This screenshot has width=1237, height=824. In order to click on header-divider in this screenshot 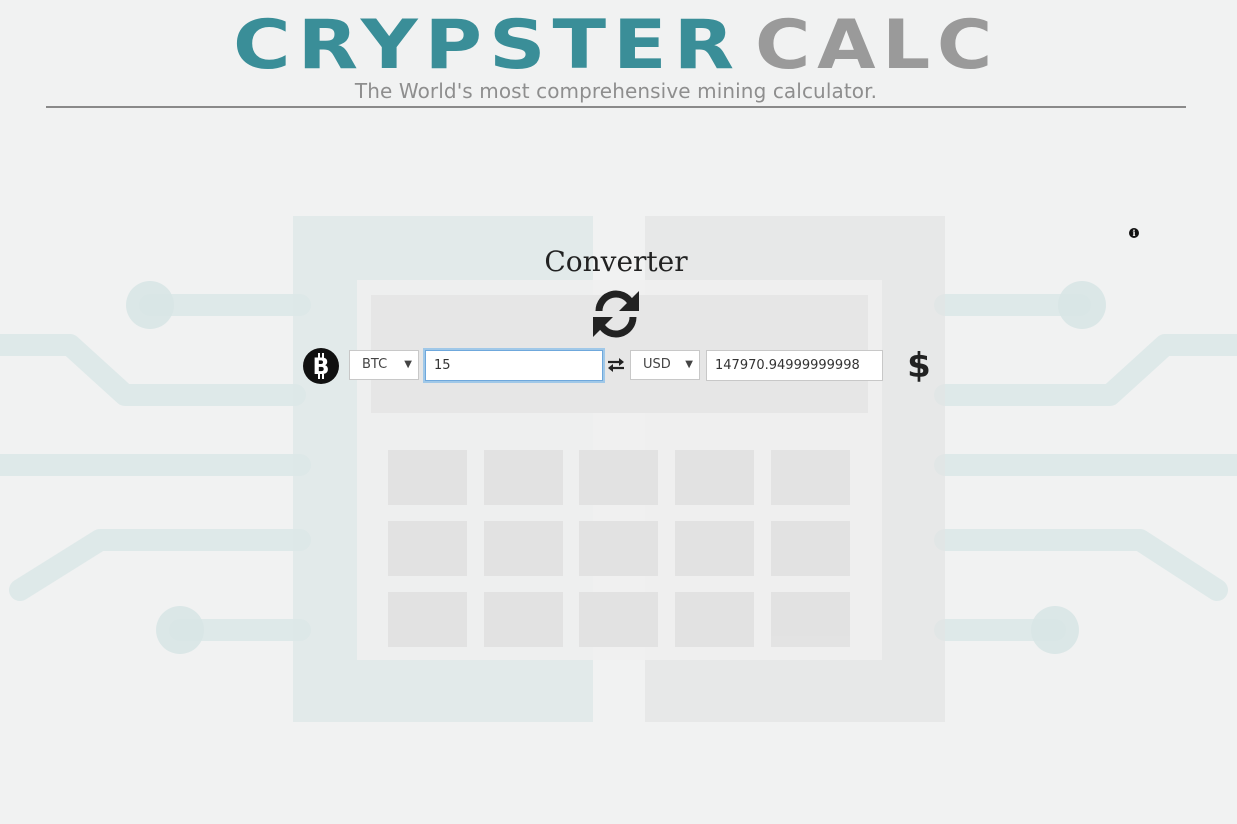, I will do `click(616, 107)`.